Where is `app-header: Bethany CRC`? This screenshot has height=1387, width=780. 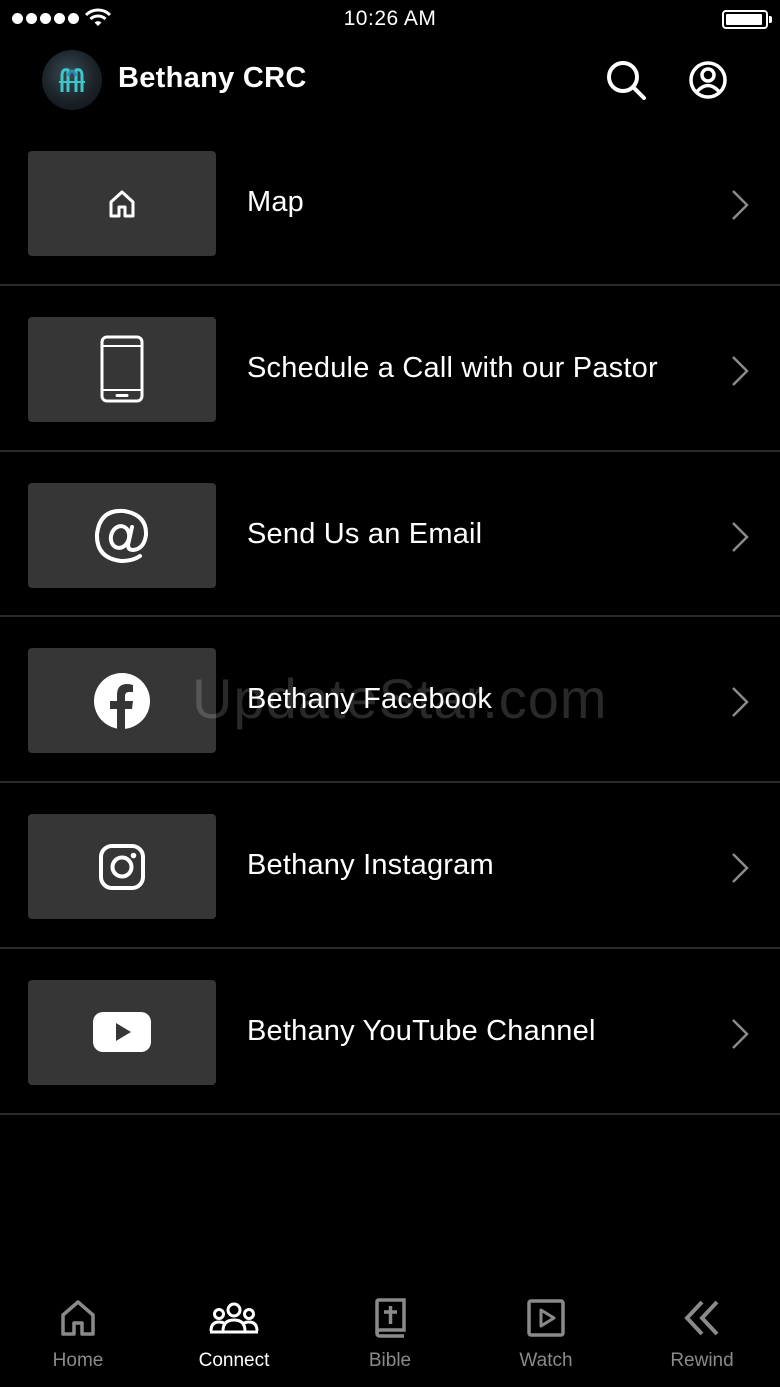
app-header: Bethany CRC is located at coordinates (390, 80).